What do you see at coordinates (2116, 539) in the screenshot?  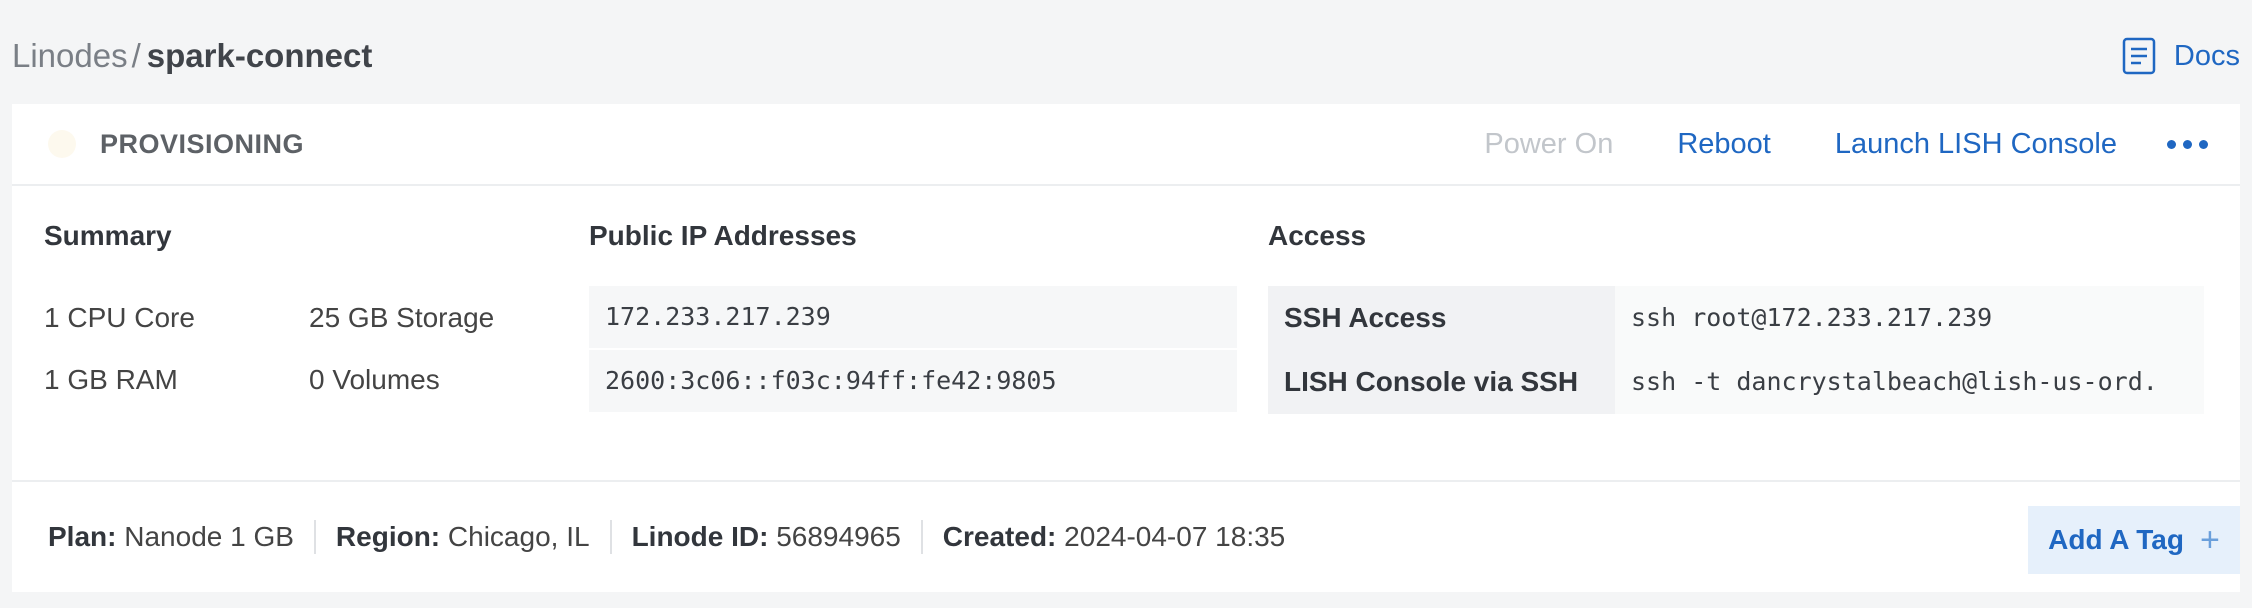 I see `add-tag-label: Add A Tag` at bounding box center [2116, 539].